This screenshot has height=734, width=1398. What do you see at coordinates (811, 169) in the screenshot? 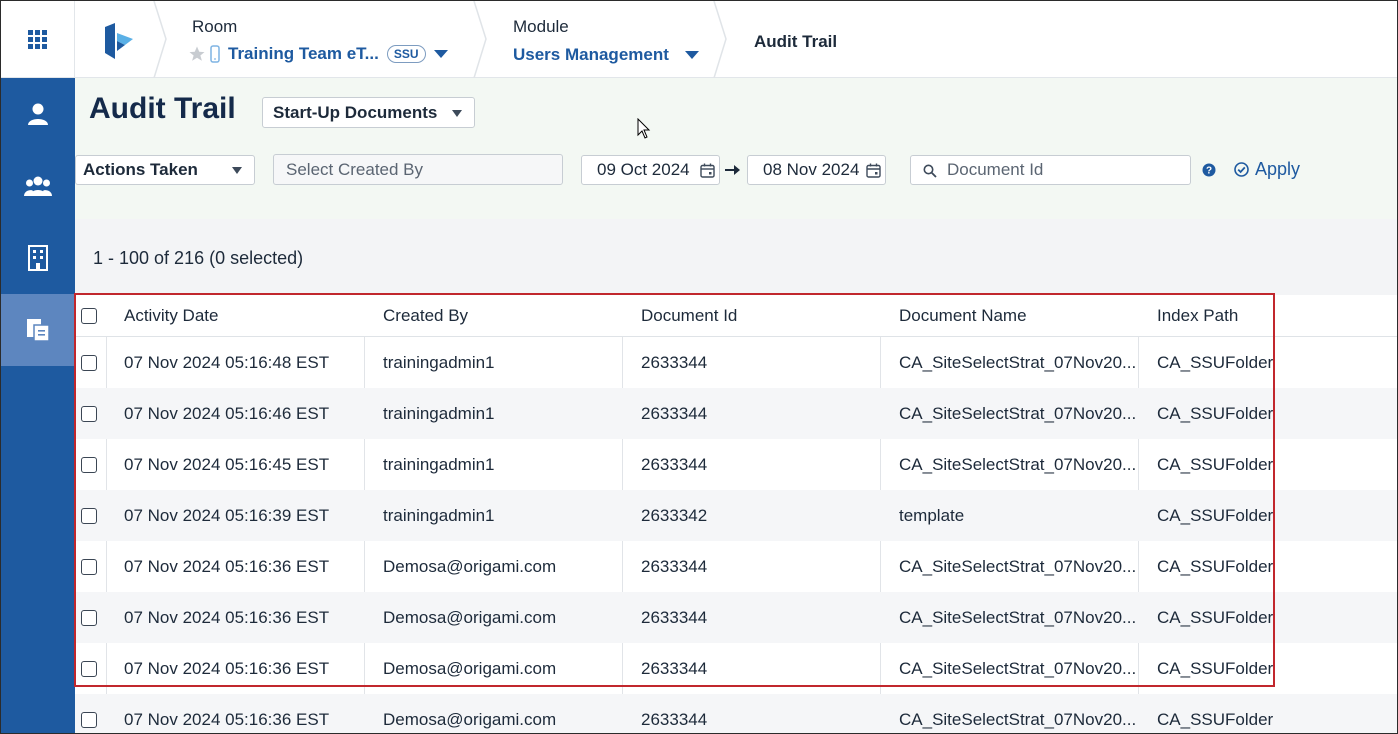
I see `date-to-value: 08 Nov 2024` at bounding box center [811, 169].